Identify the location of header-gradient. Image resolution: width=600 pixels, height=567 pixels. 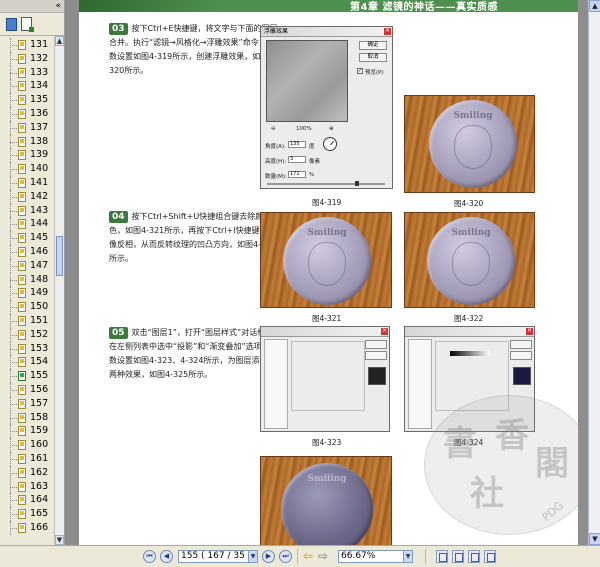
(149, 6).